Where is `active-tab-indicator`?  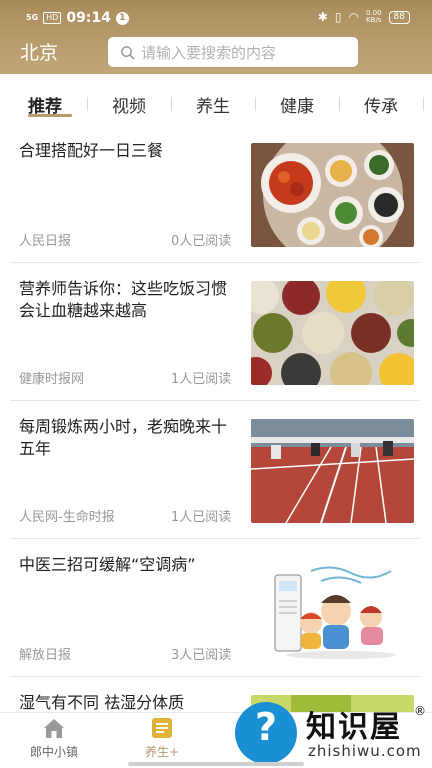 active-tab-indicator is located at coordinates (50, 115).